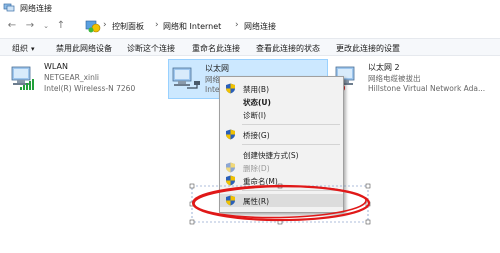 This screenshot has height=253, width=500. I want to click on connection-status: 网络电缆被拔出, so click(394, 78).